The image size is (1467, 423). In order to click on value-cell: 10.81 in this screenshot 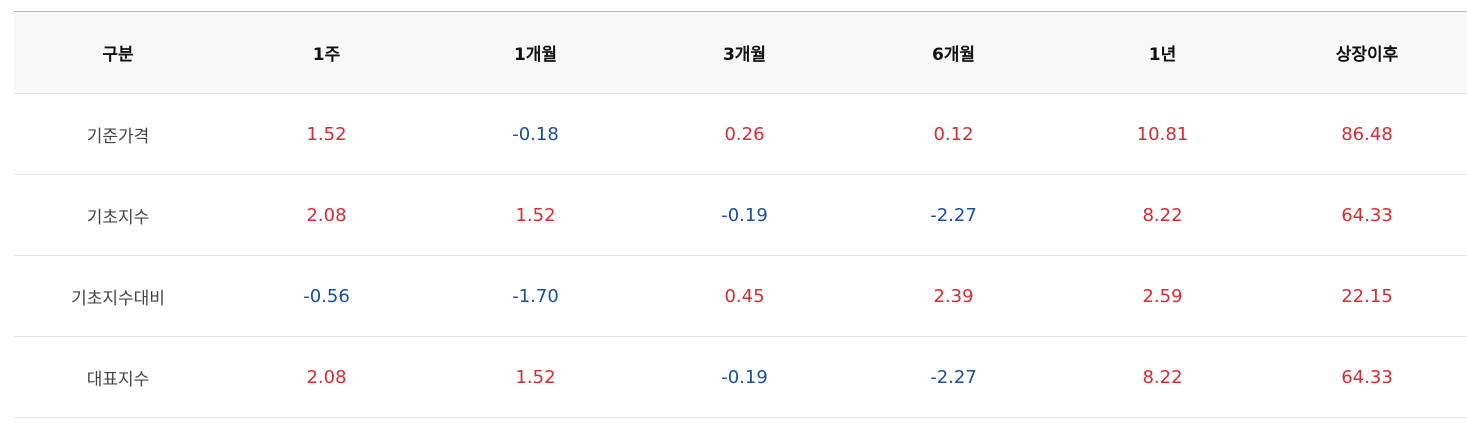, I will do `click(1162, 134)`.